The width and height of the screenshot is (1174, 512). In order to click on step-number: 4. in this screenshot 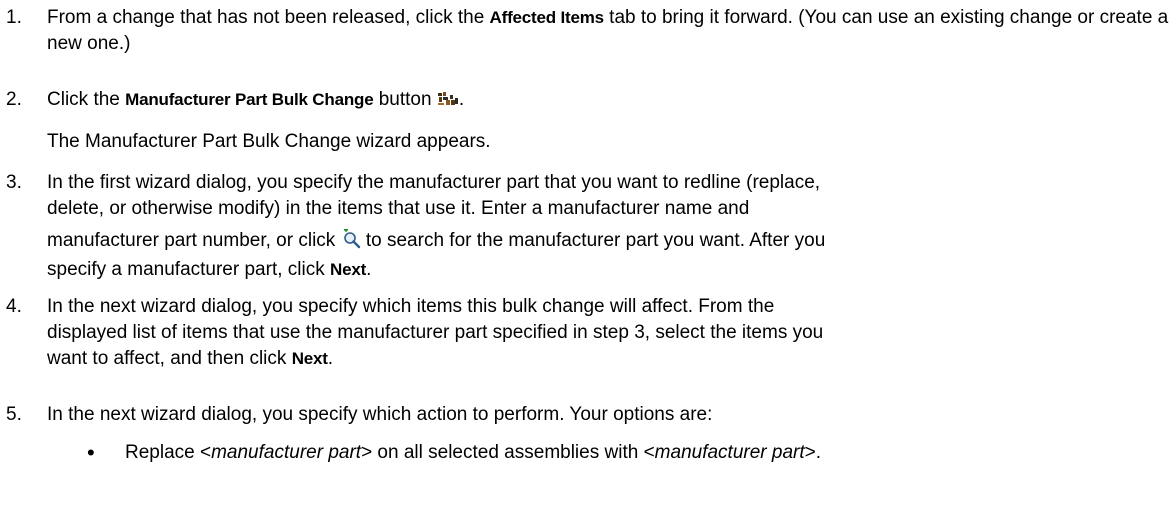, I will do `click(14, 306)`.